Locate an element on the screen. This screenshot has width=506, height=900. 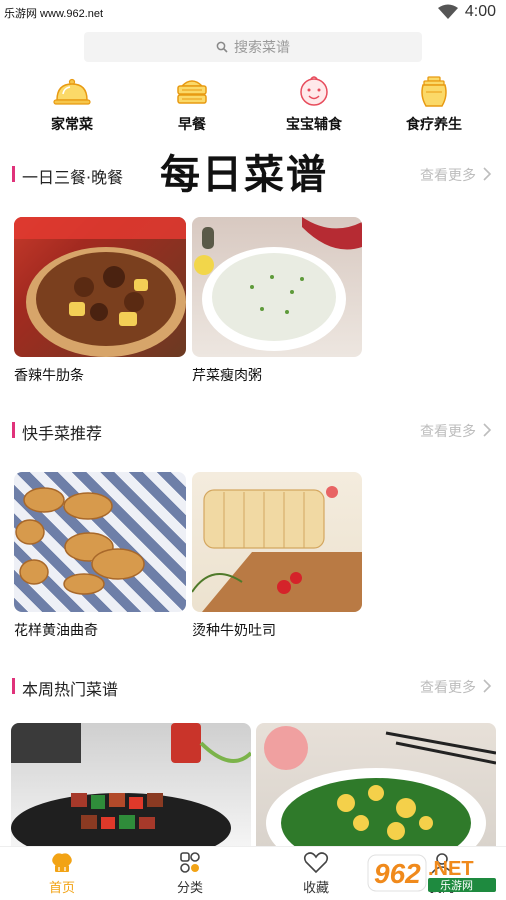
category-label: 早餐 is located at coordinates (192, 125).